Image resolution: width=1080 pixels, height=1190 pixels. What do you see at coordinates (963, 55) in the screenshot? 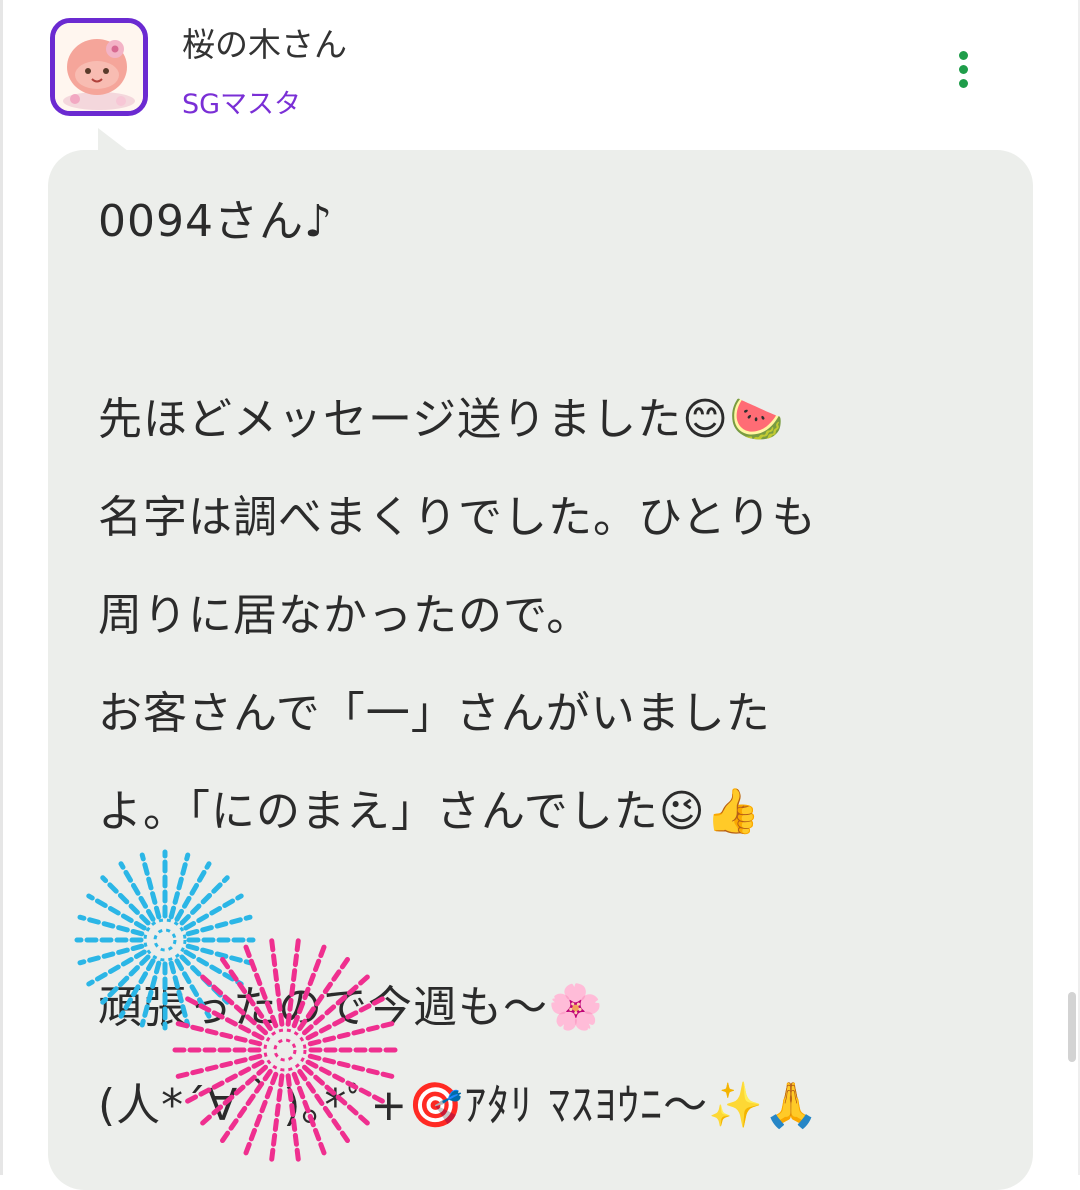
I see `more-vertical-icon` at bounding box center [963, 55].